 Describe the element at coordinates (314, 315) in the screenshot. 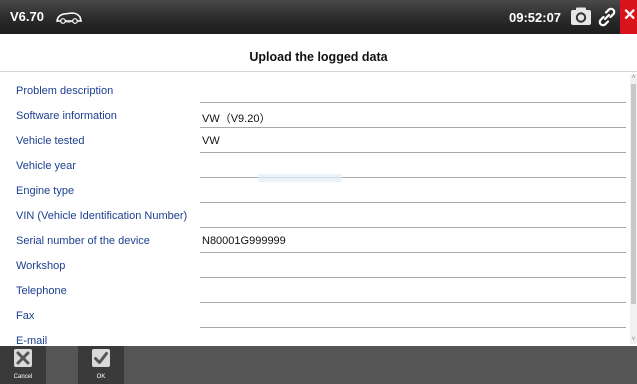

I see `row-fax: Fax` at that location.